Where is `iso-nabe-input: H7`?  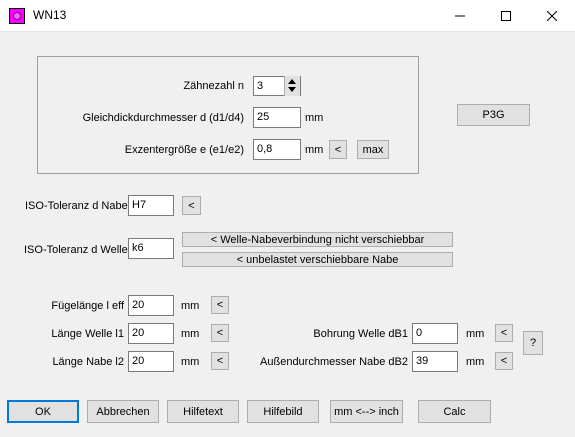
iso-nabe-input: H7 is located at coordinates (151, 205).